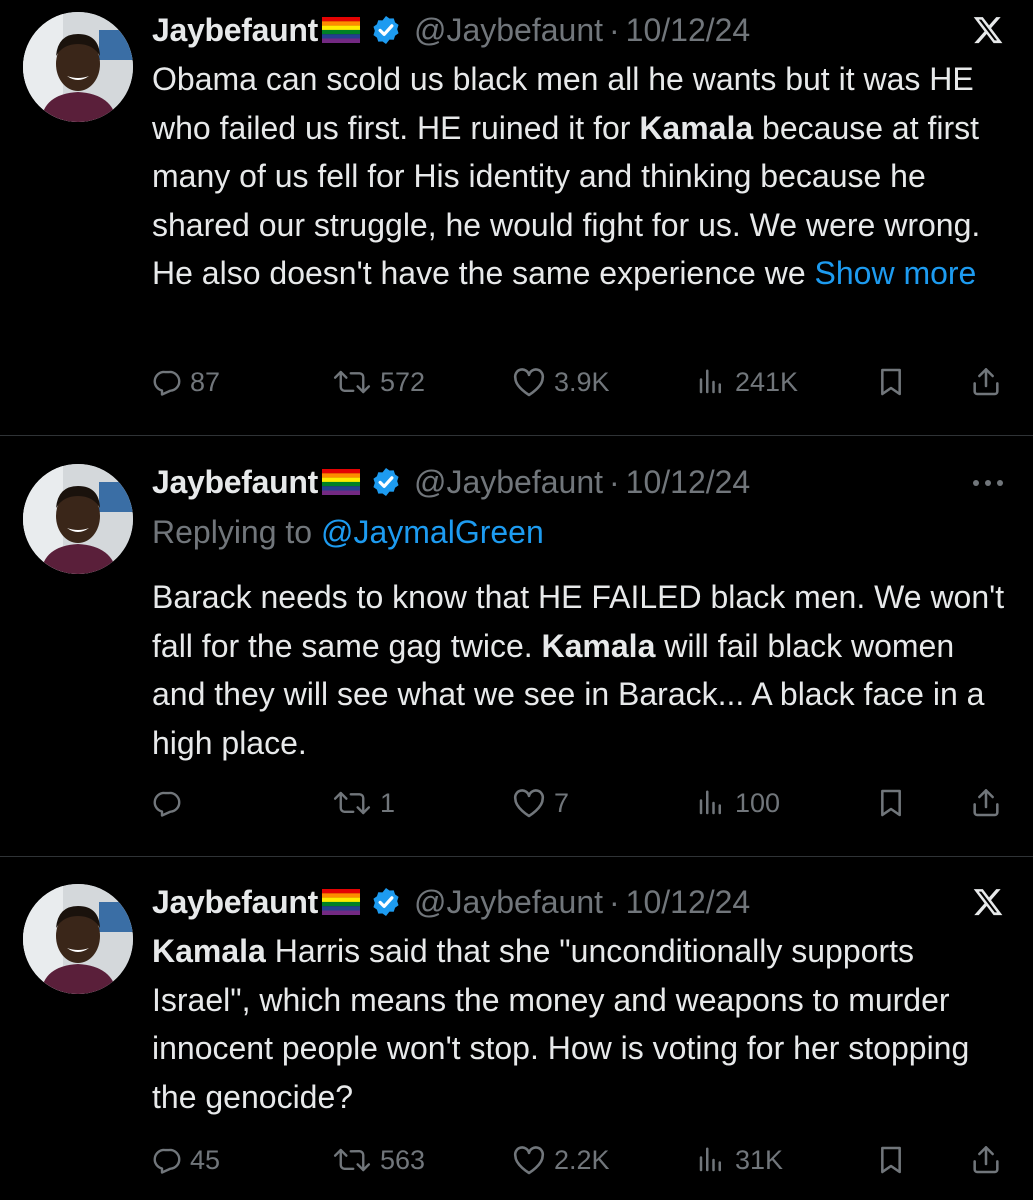  I want to click on views-button: 31K, so click(739, 1160).